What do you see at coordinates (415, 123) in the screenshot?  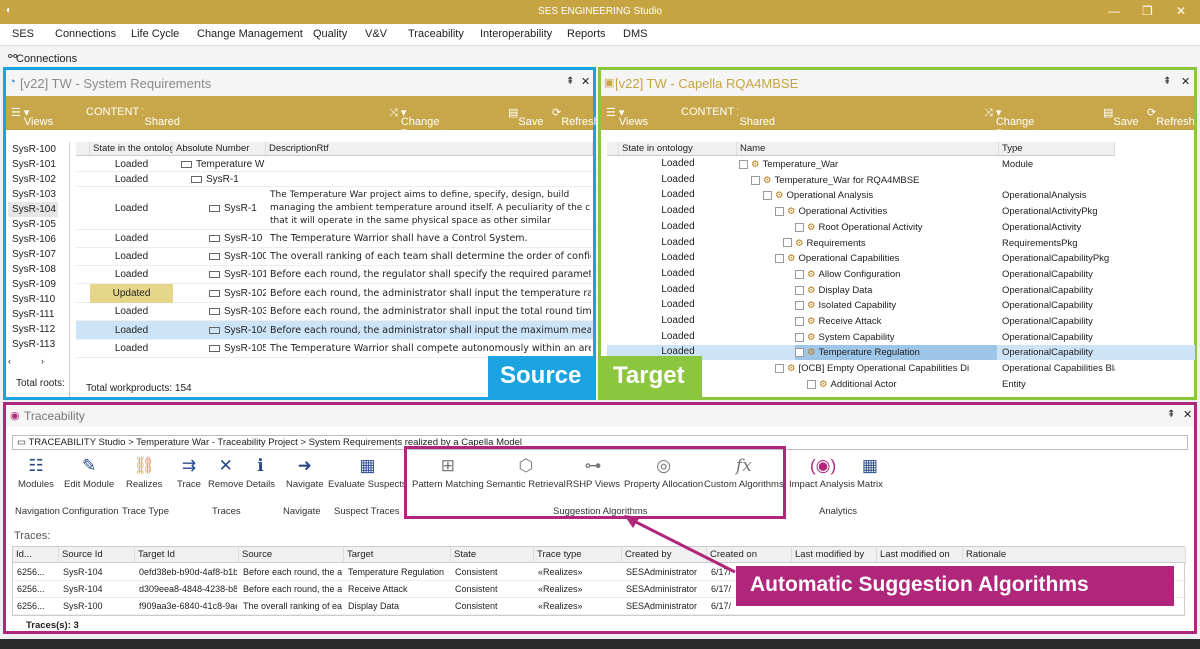 I see `change-request-button: ⤨ Change Request ▾` at bounding box center [415, 123].